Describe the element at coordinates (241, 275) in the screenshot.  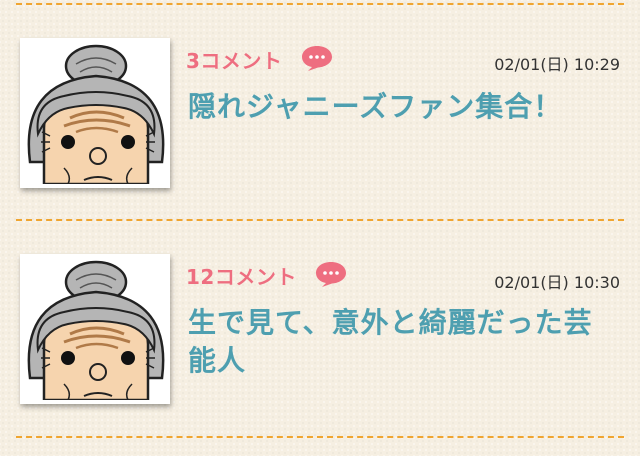
I see `comment-count: 12コメント` at that location.